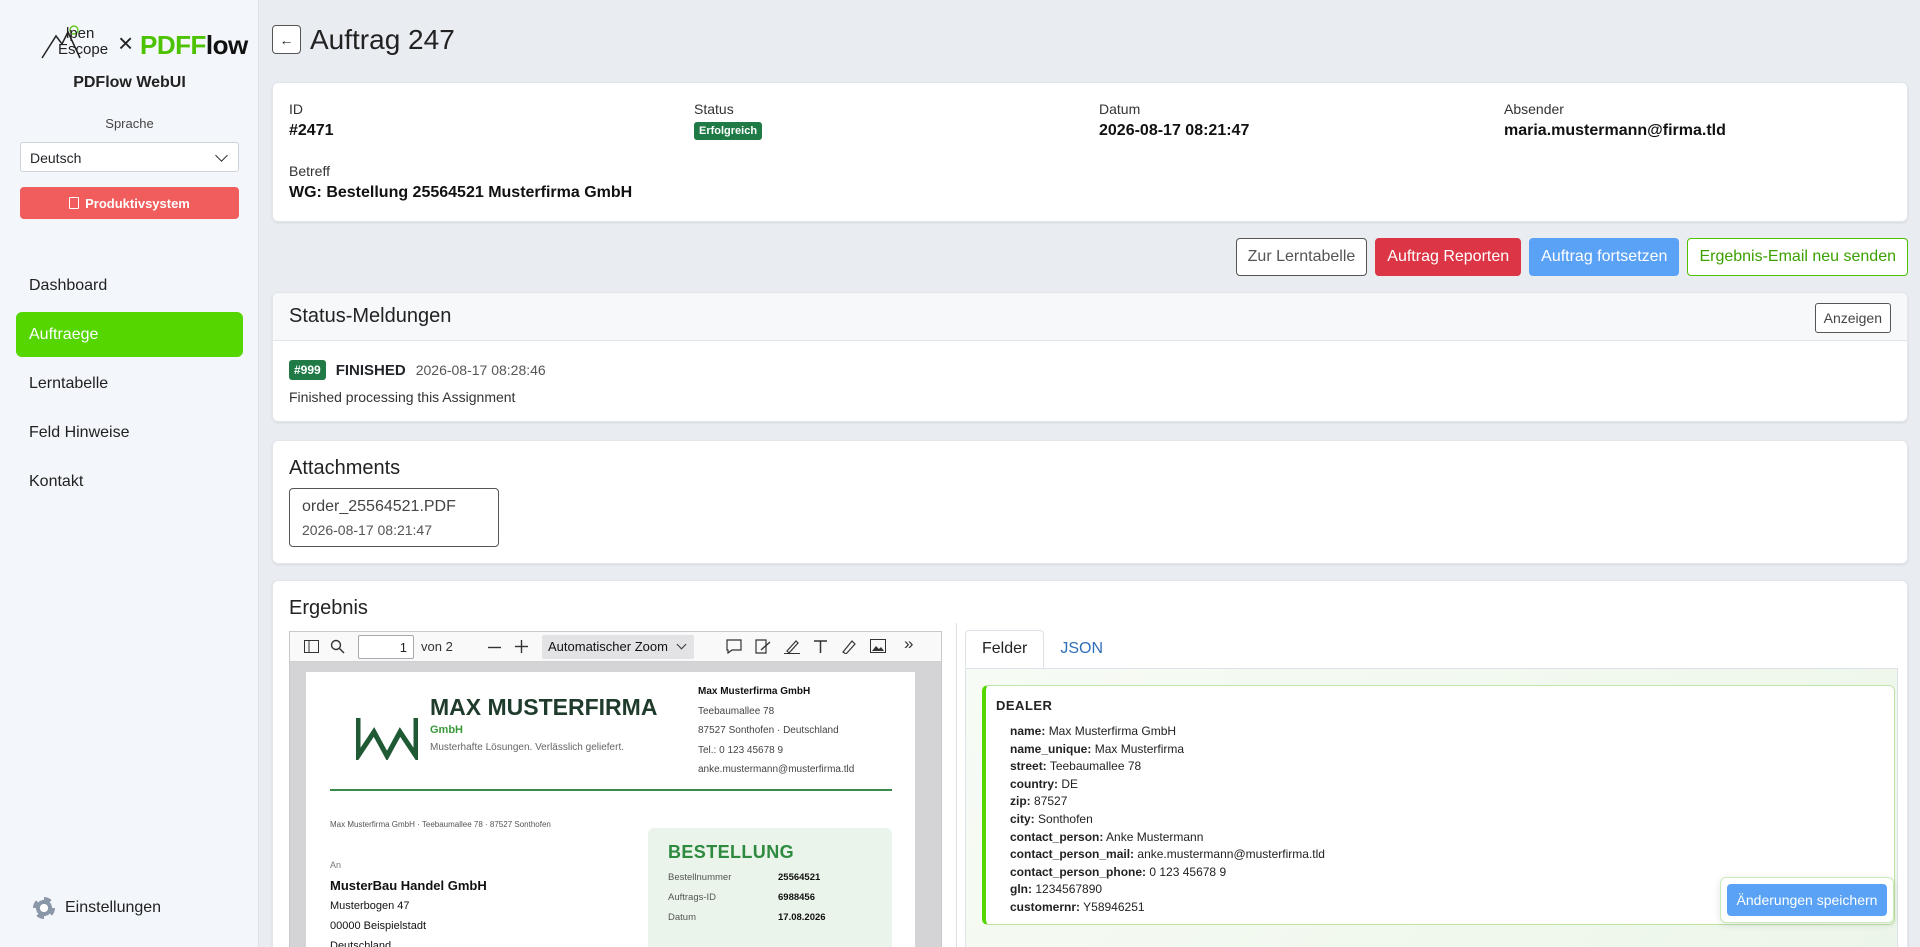  Describe the element at coordinates (1604, 257) in the screenshot. I see `continue-order-button: Auftrag fortsetzen` at that location.